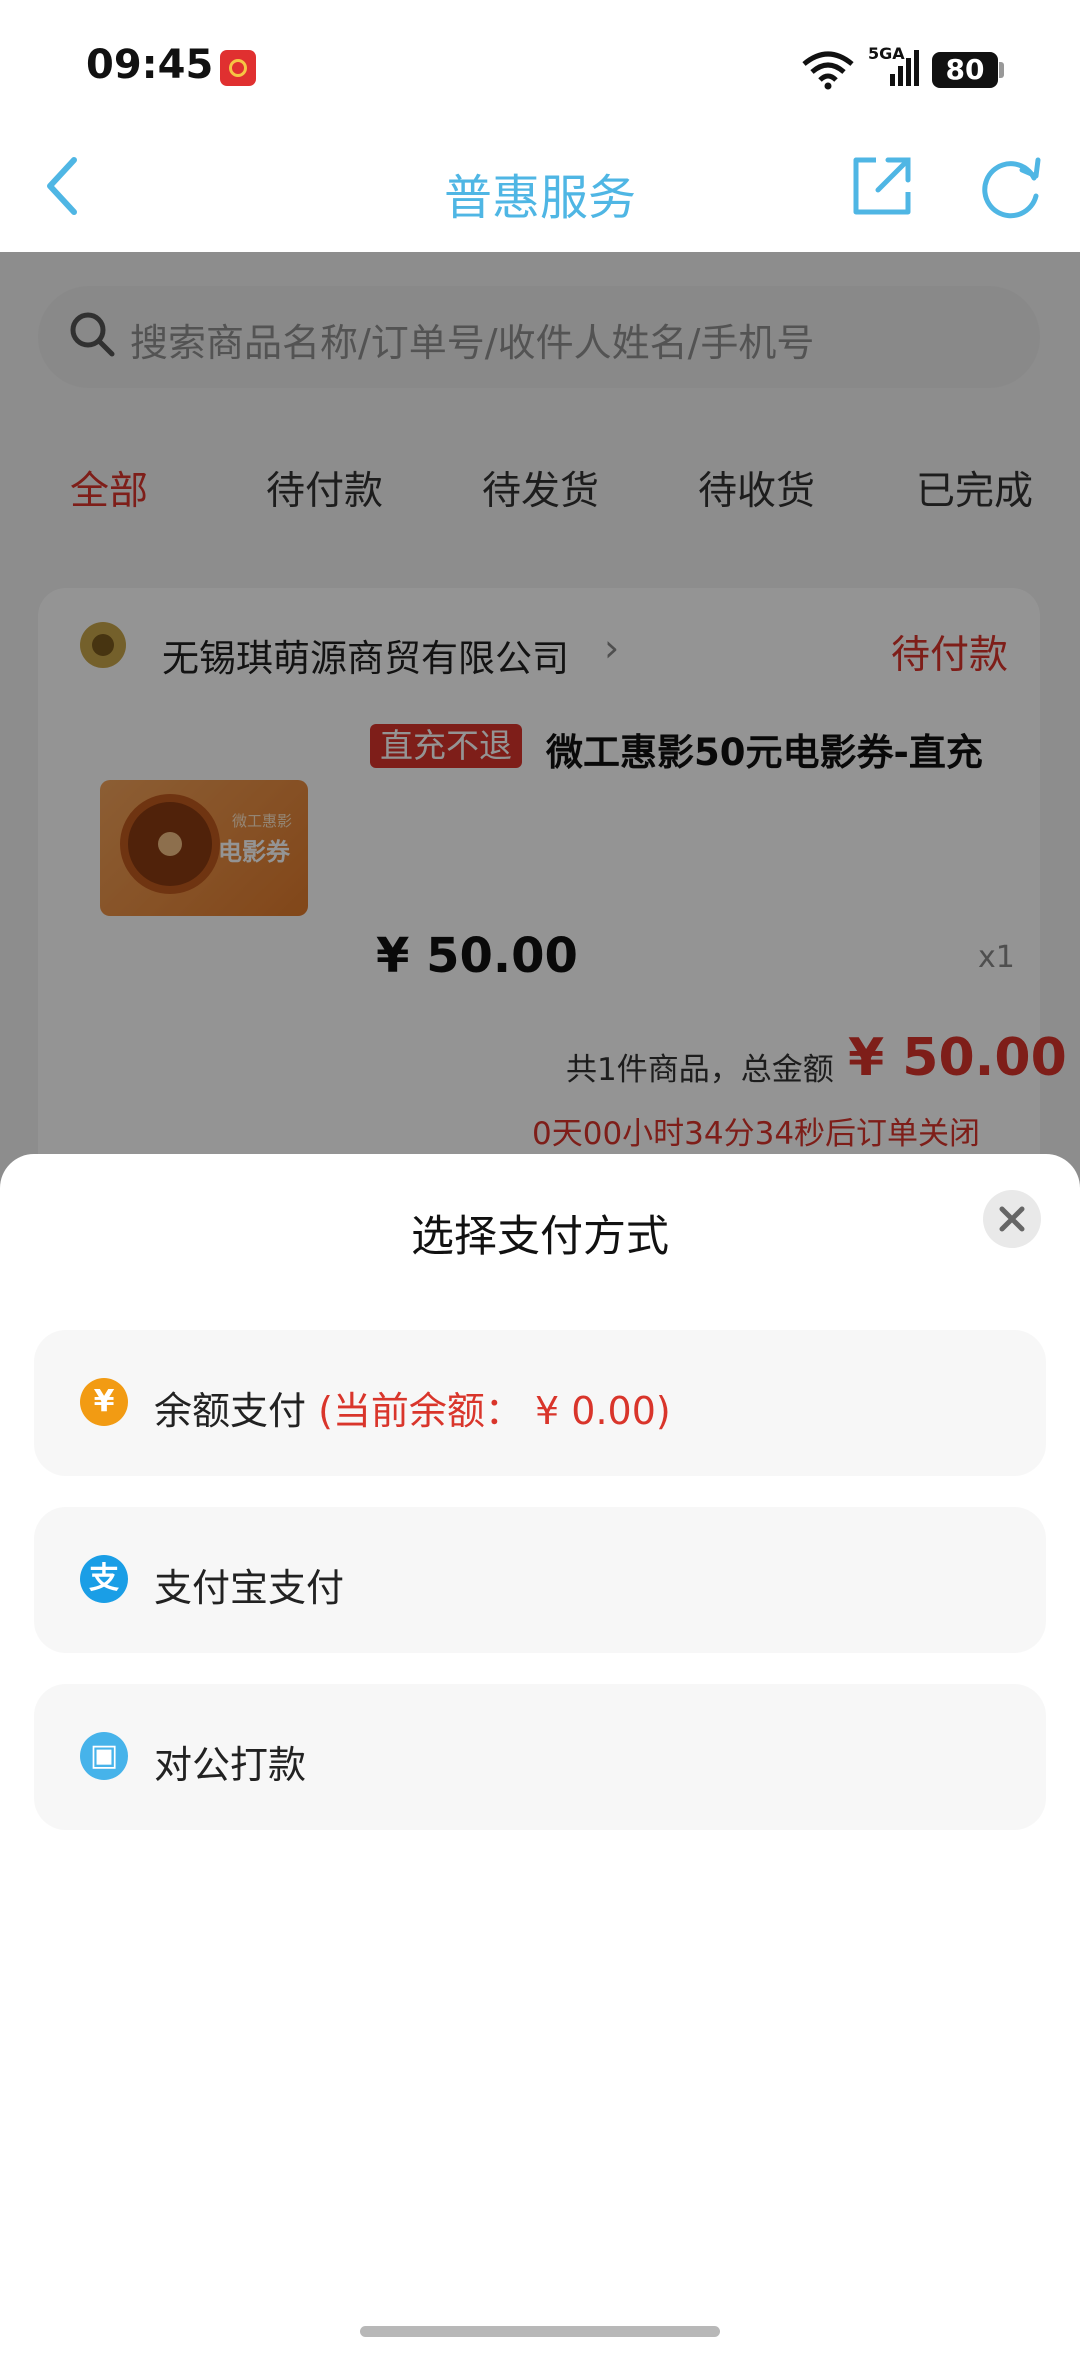 The height and width of the screenshot is (2354, 1080). I want to click on sheet-title: 选择支付方式, so click(540, 1237).